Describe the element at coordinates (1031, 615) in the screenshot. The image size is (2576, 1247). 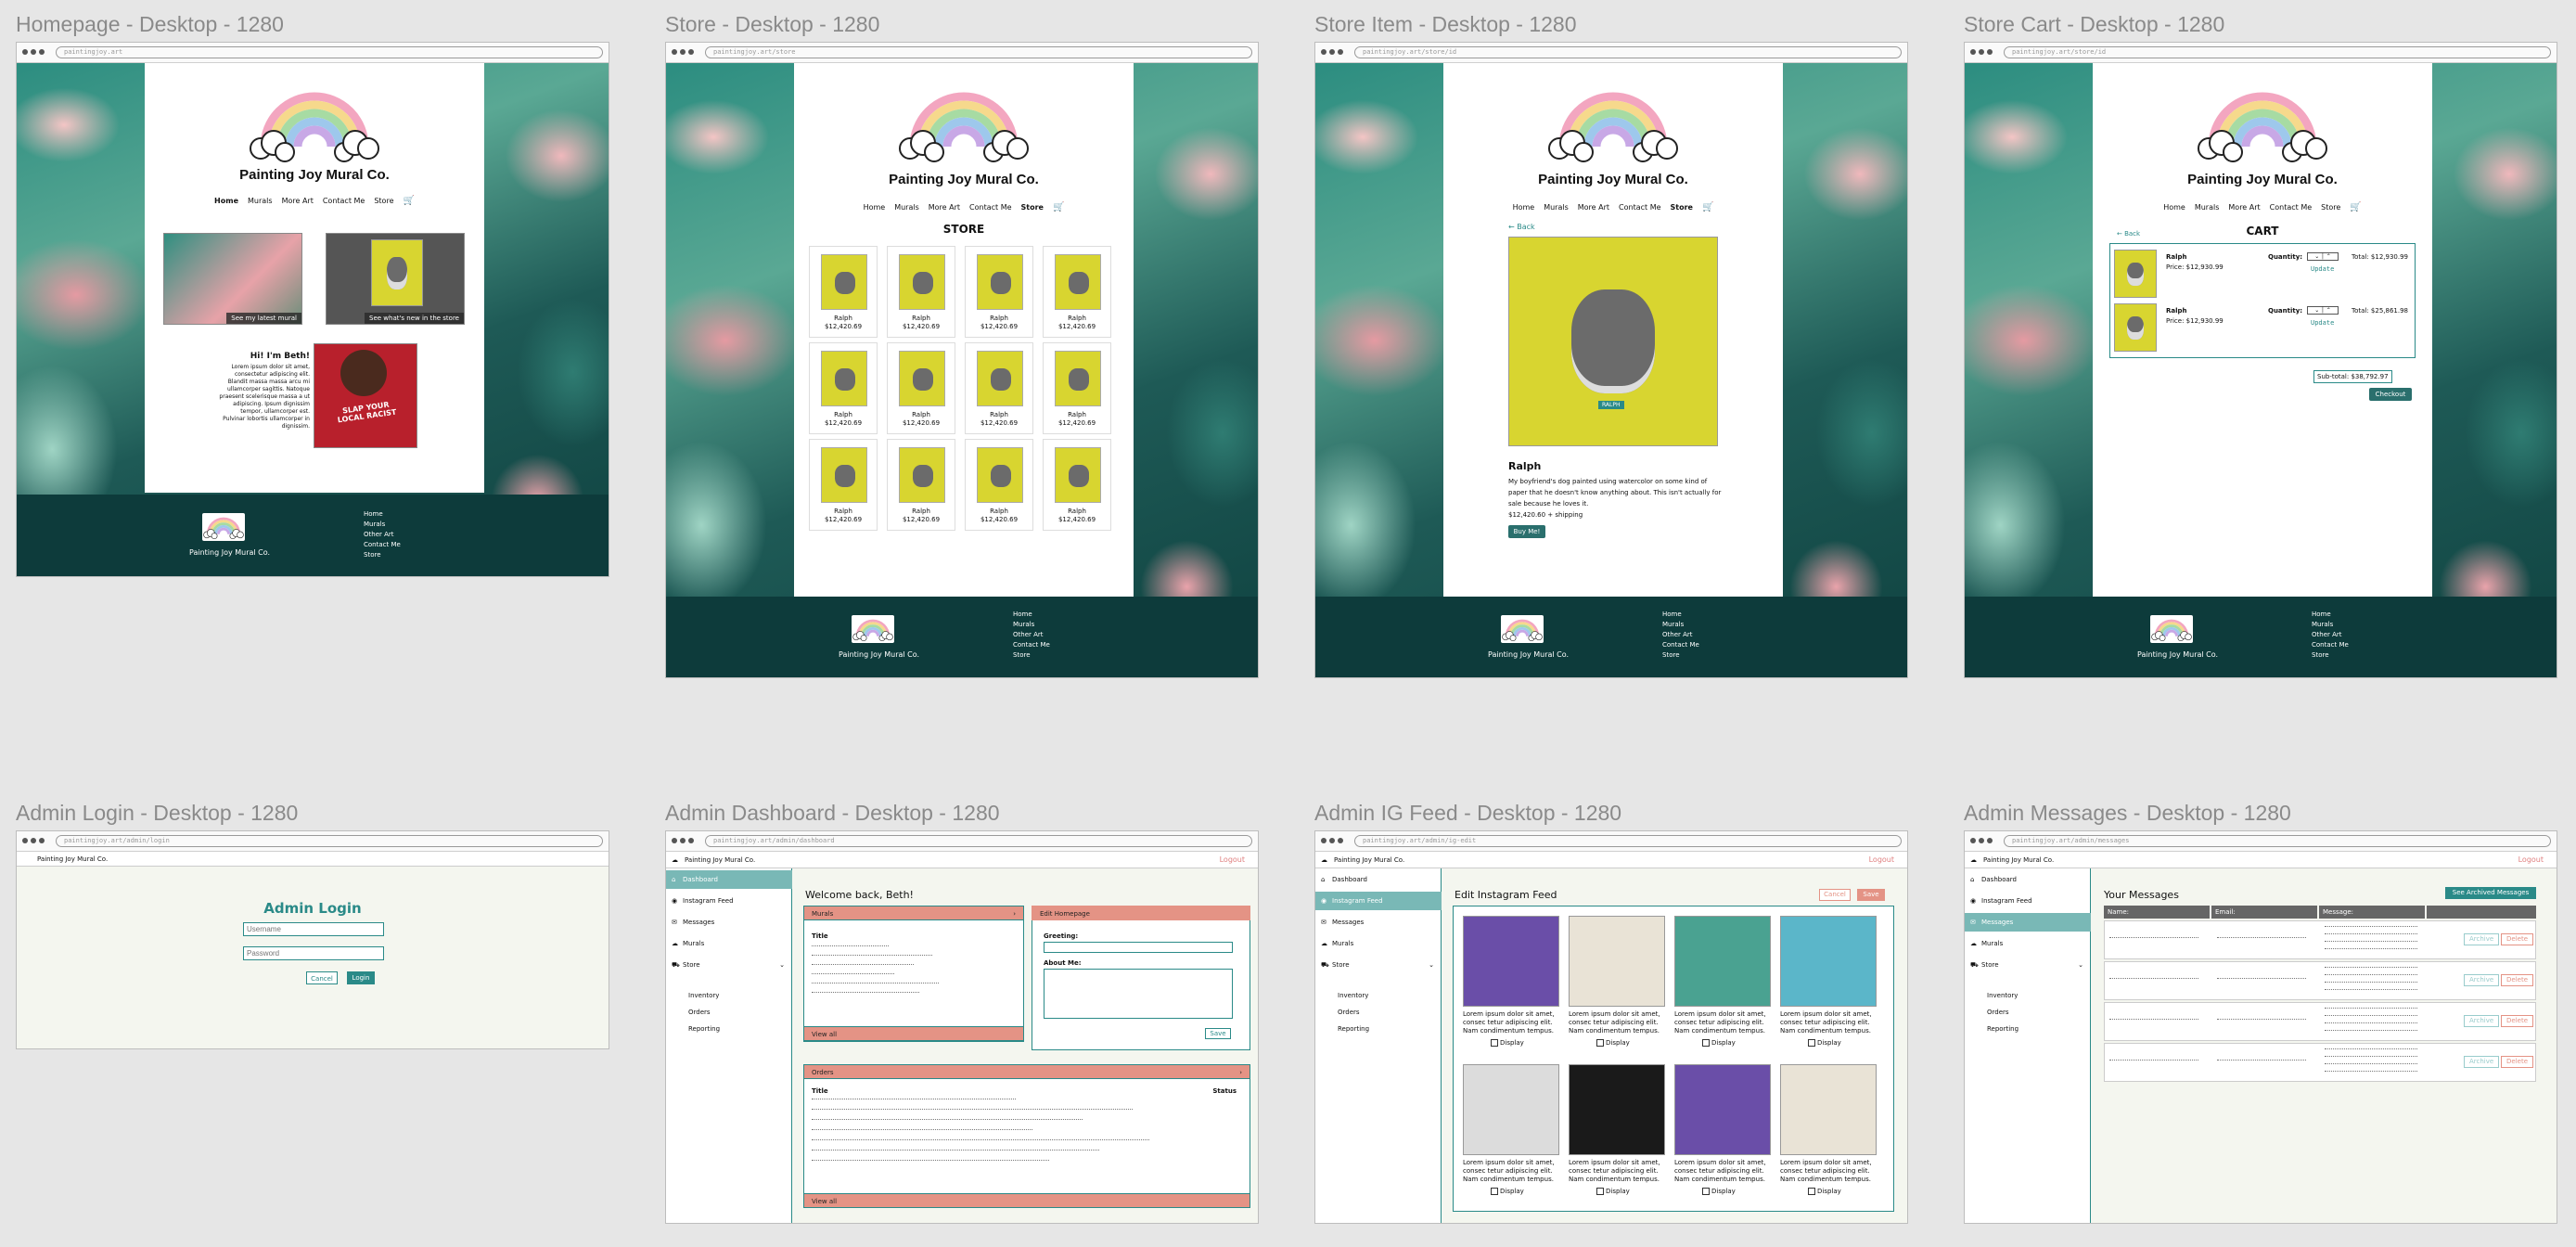
I see `footer-link-home: Home` at that location.